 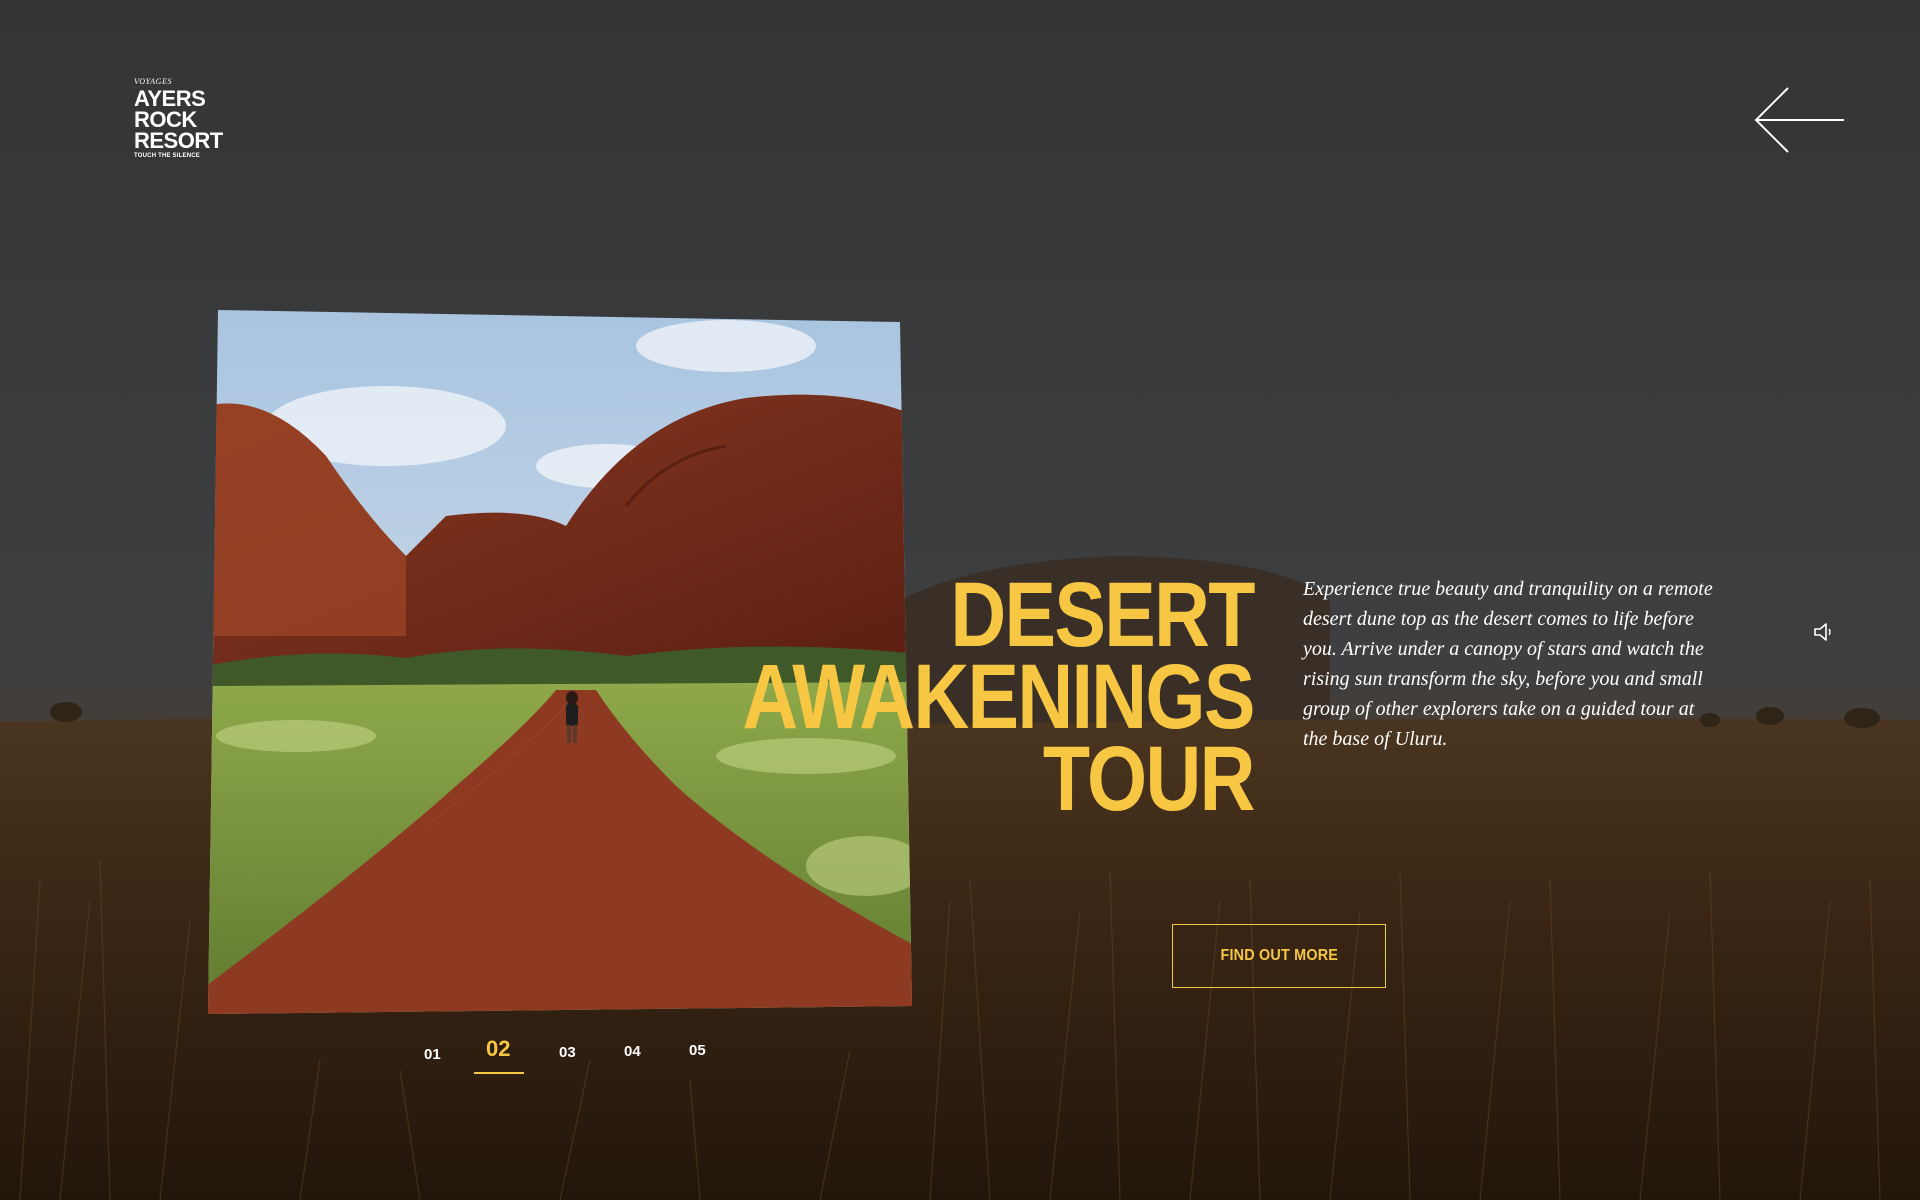 I want to click on find-out-more-label: FIND OUT MORE, so click(x=1279, y=955).